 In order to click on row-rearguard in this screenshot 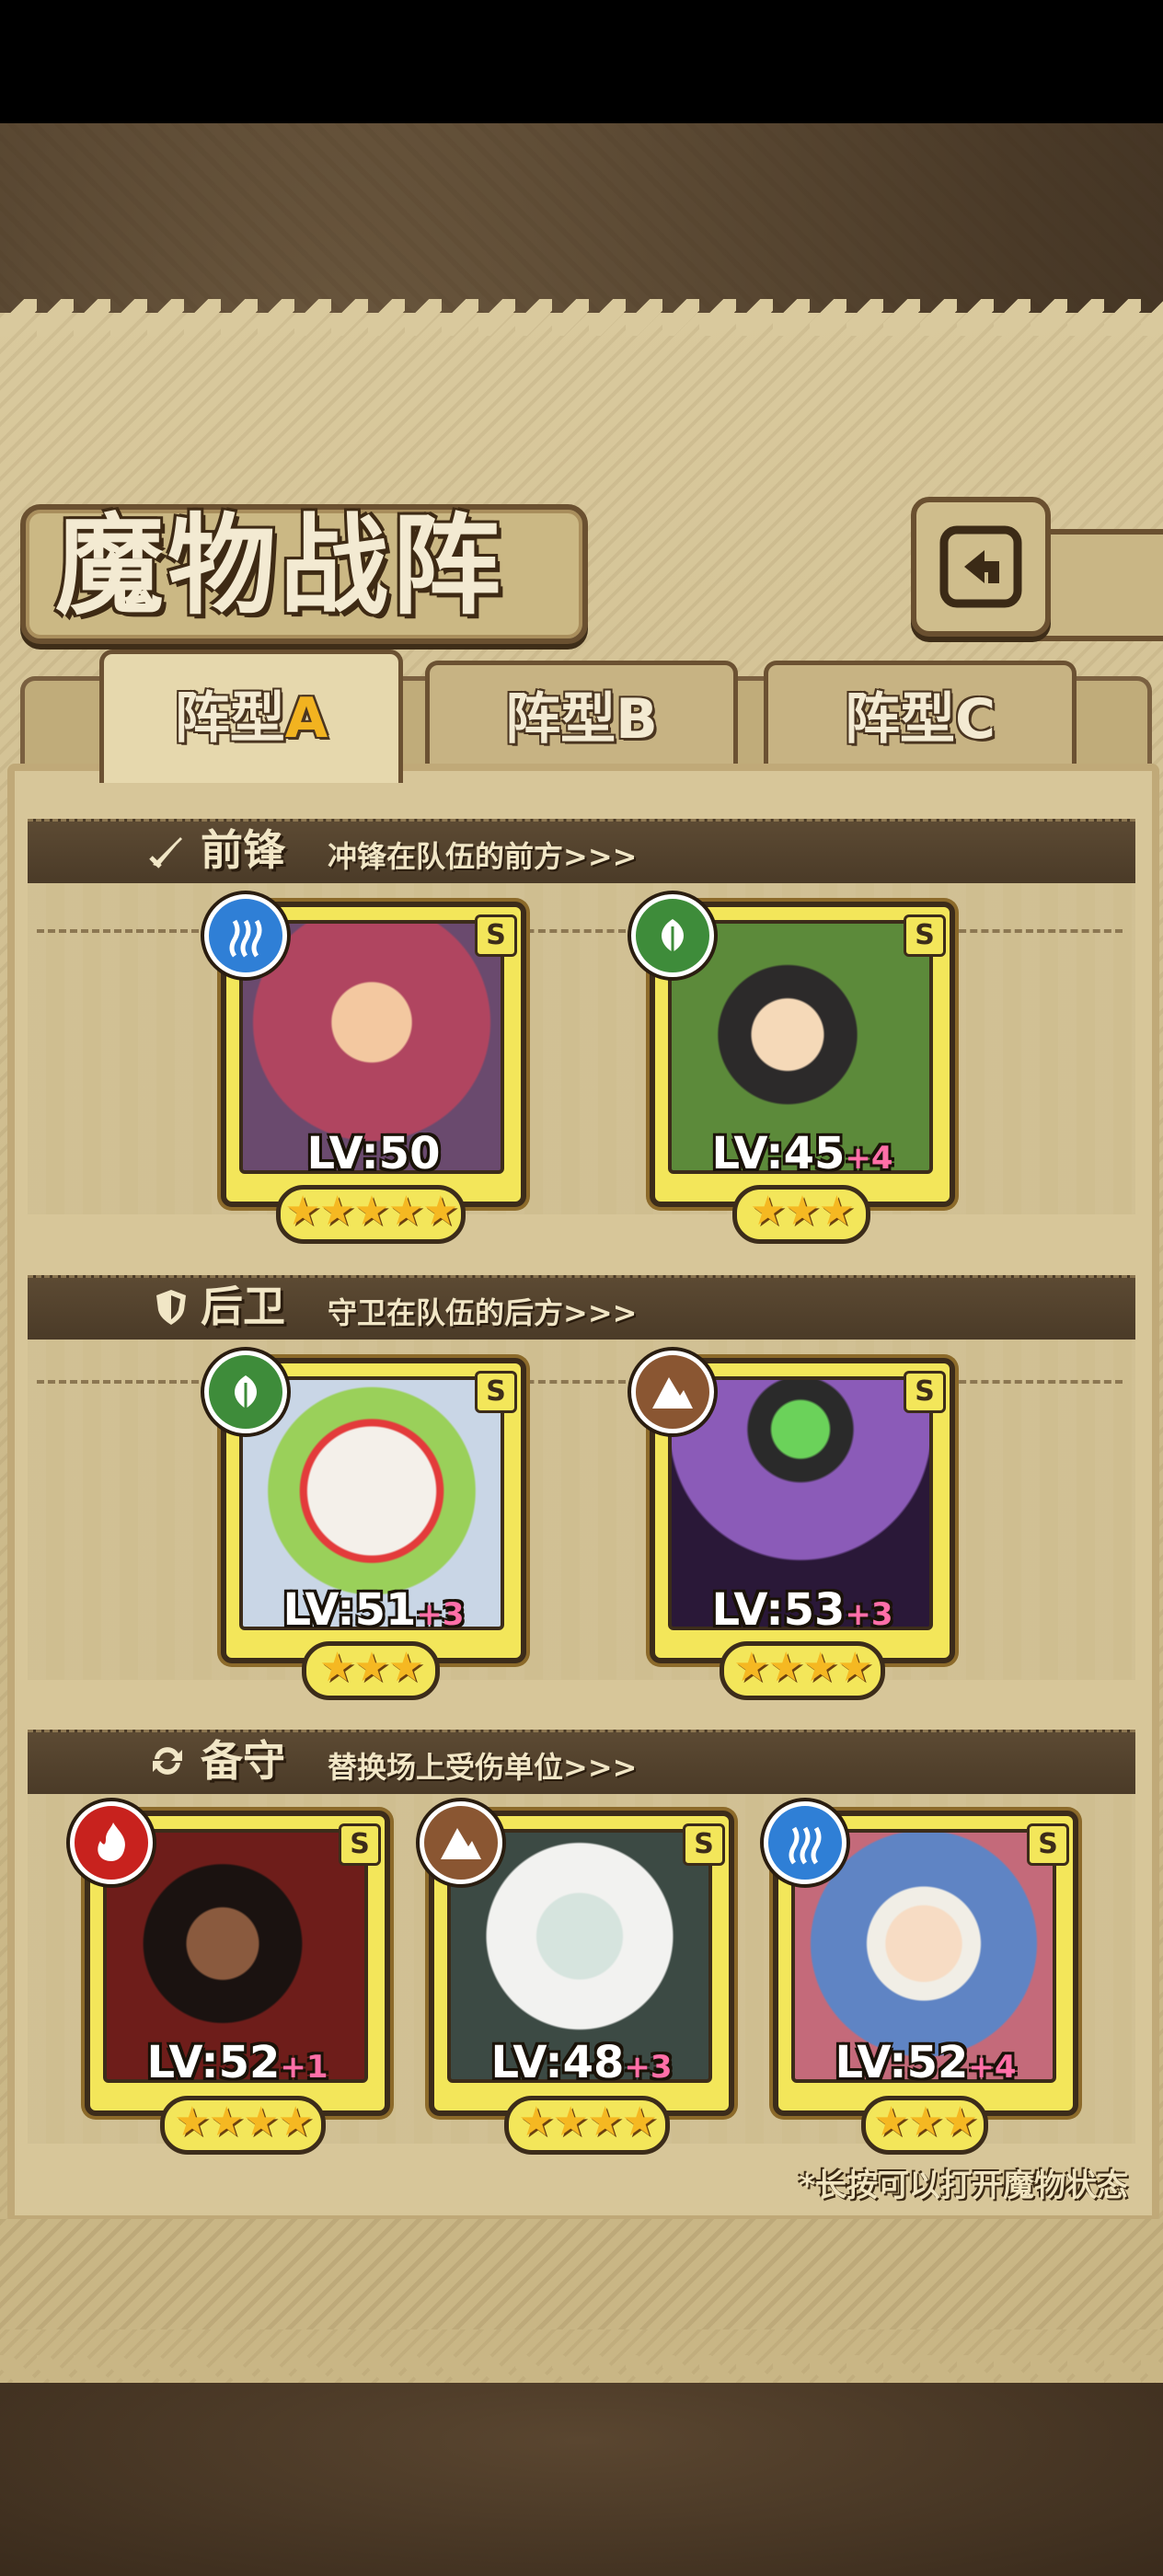, I will do `click(581, 1510)`.